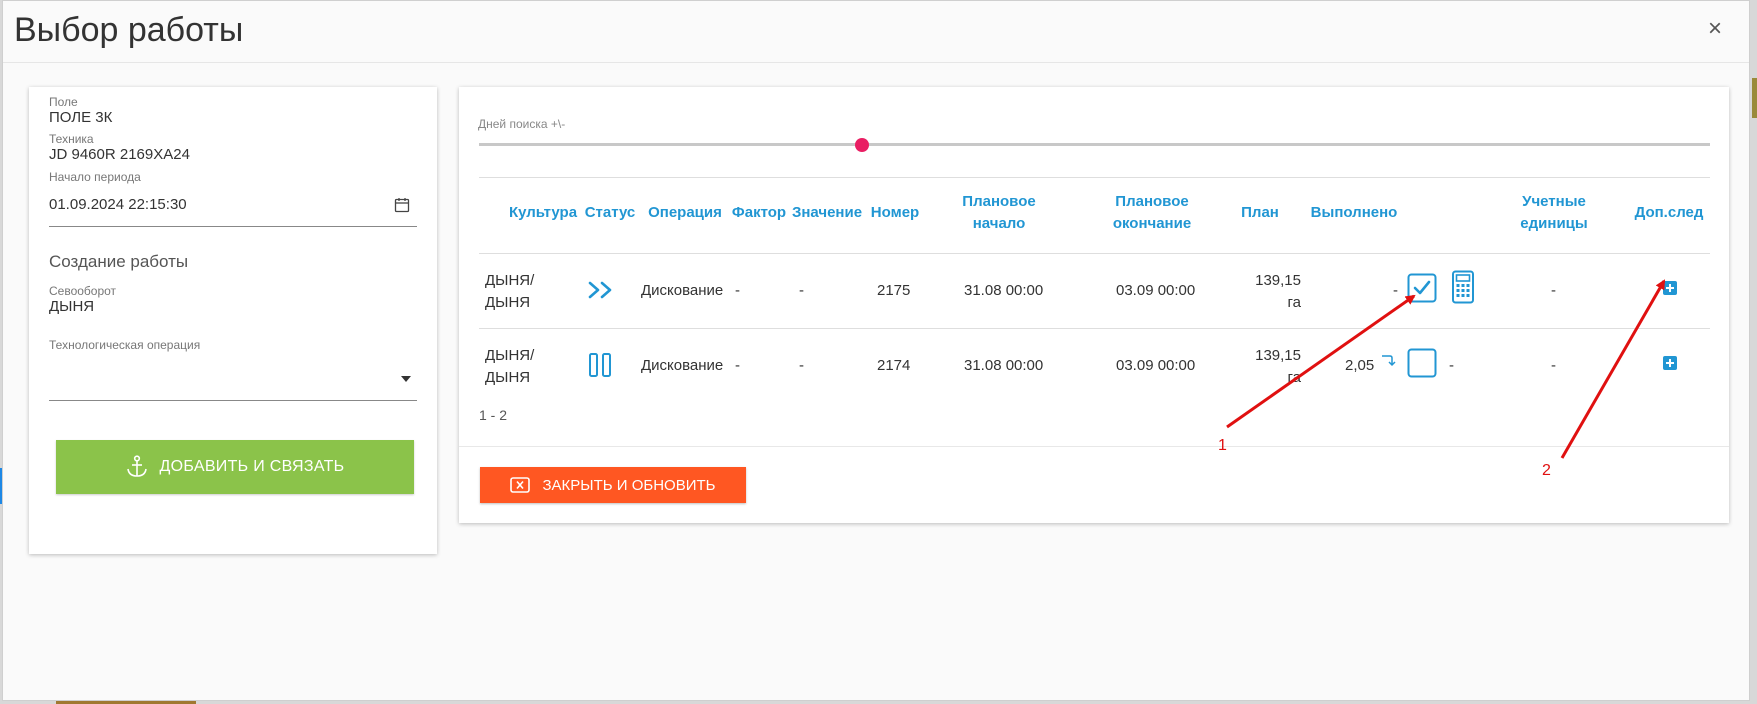  What do you see at coordinates (1222, 445) in the screenshot?
I see `annotation-label-1: 1` at bounding box center [1222, 445].